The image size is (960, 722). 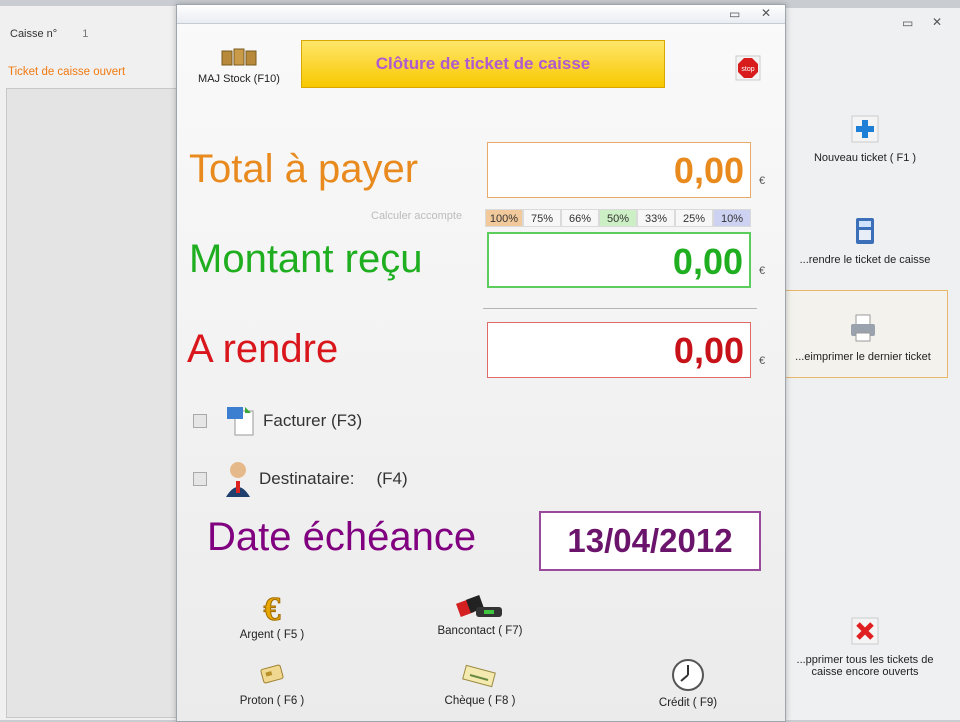 I want to click on euro-icon: €, so click(x=272, y=608).